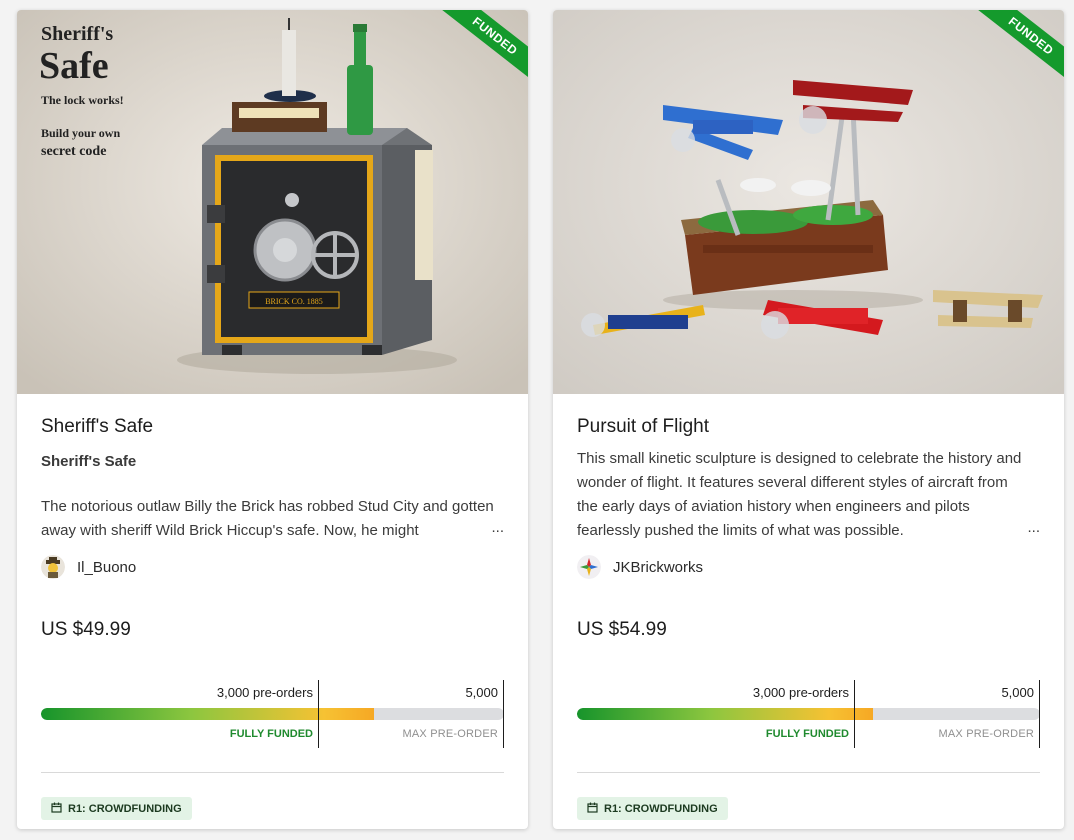 The height and width of the screenshot is (840, 1074). What do you see at coordinates (80, 133) in the screenshot?
I see `image-line4: Build your own` at bounding box center [80, 133].